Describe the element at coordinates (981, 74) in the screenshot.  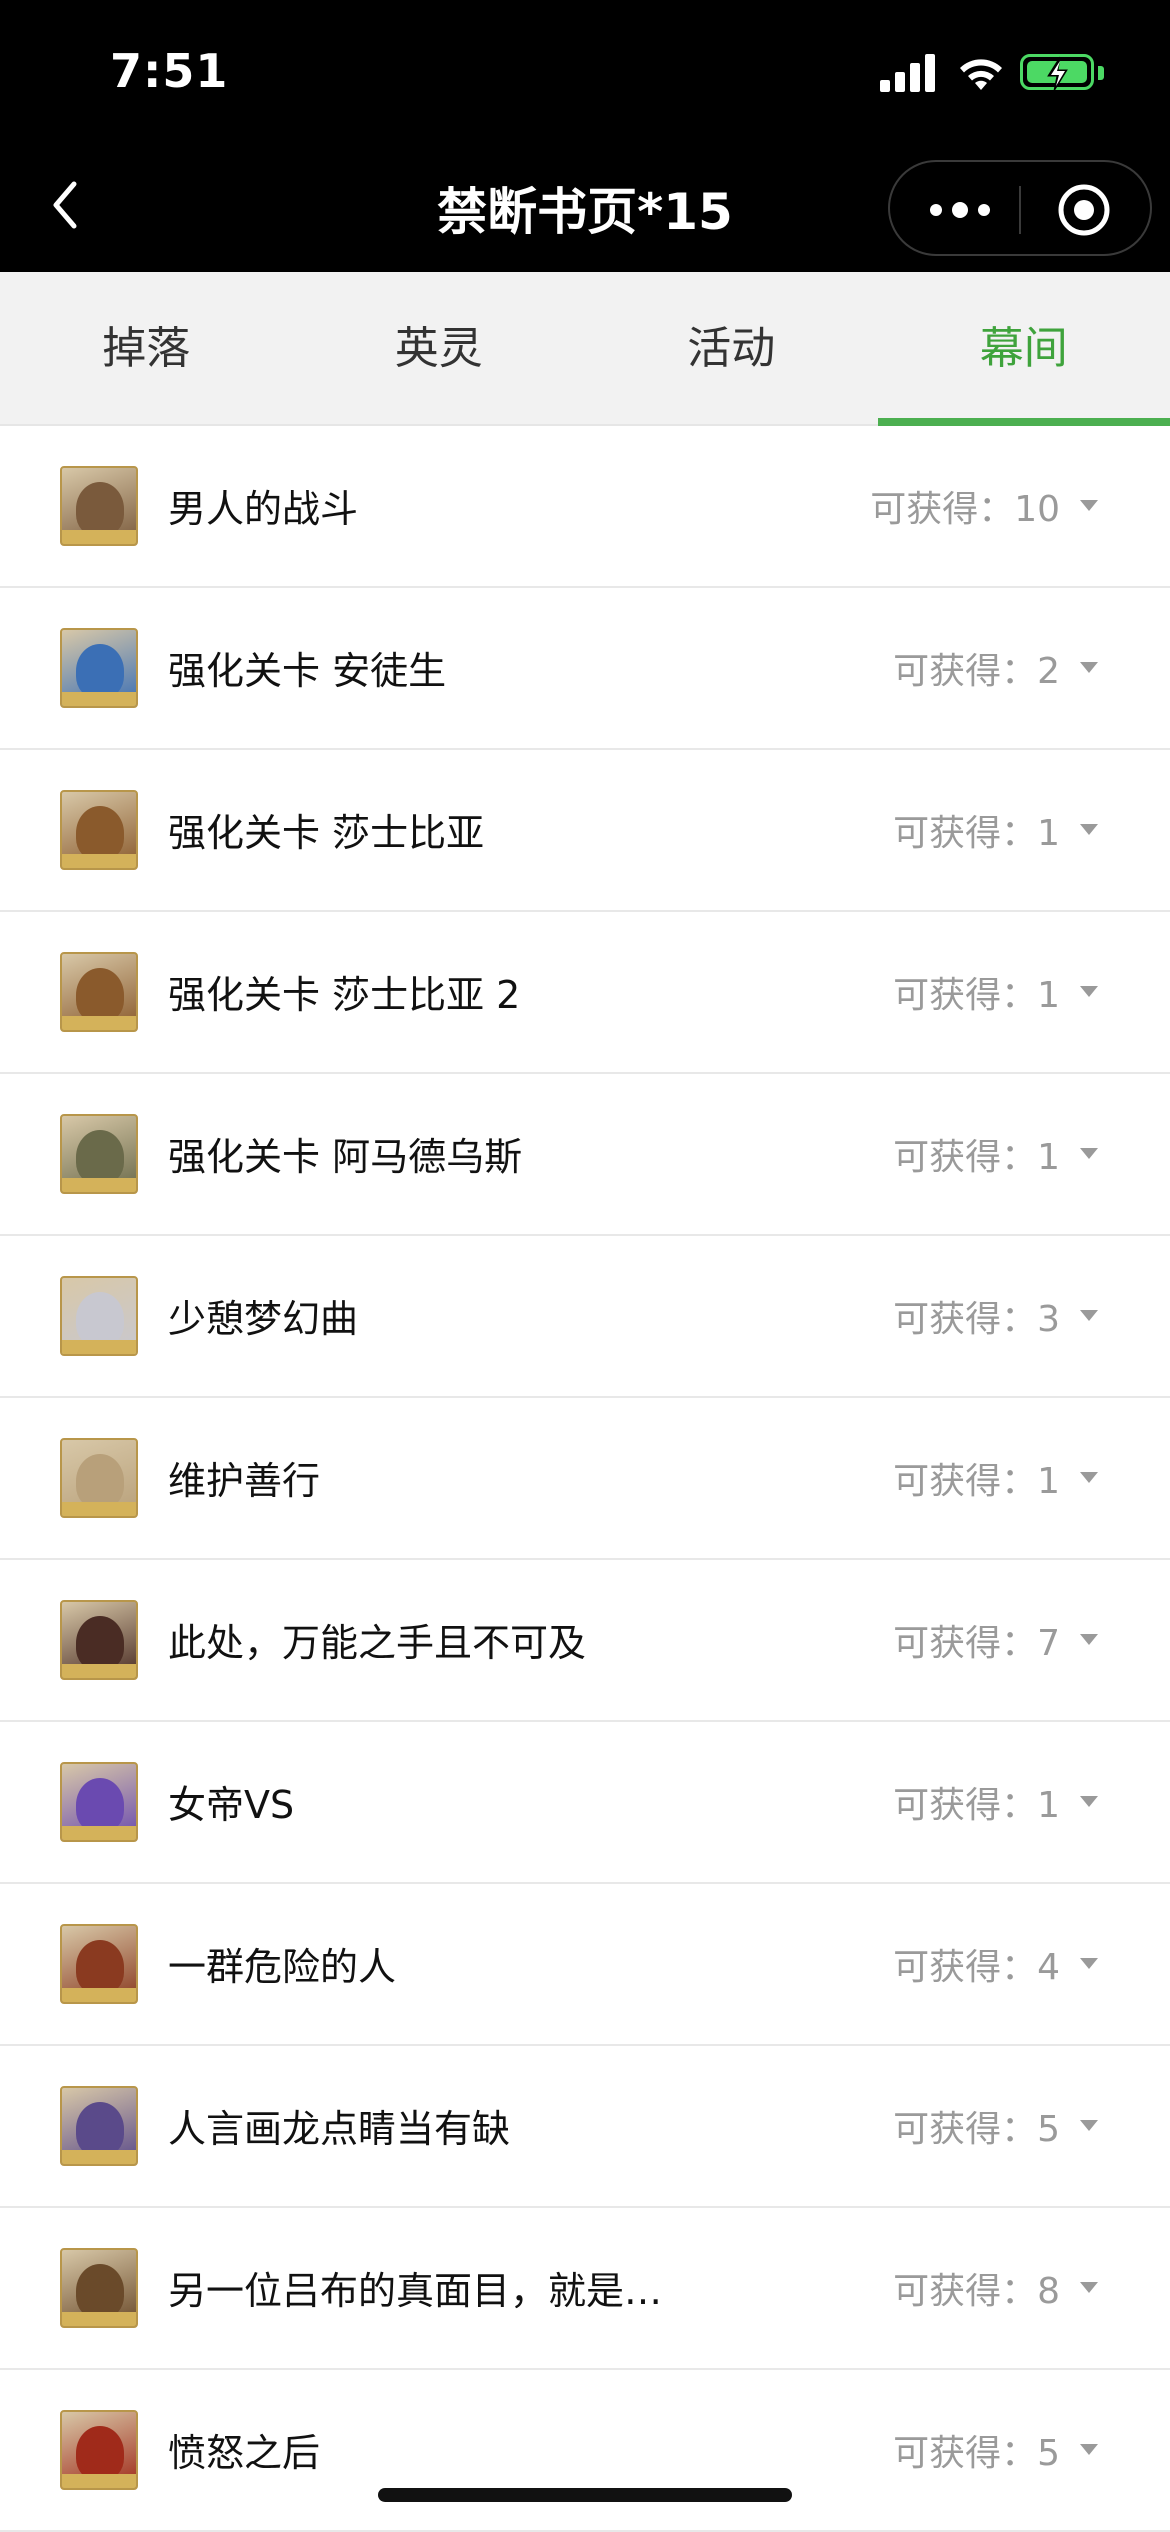
I see `wifi-icon` at that location.